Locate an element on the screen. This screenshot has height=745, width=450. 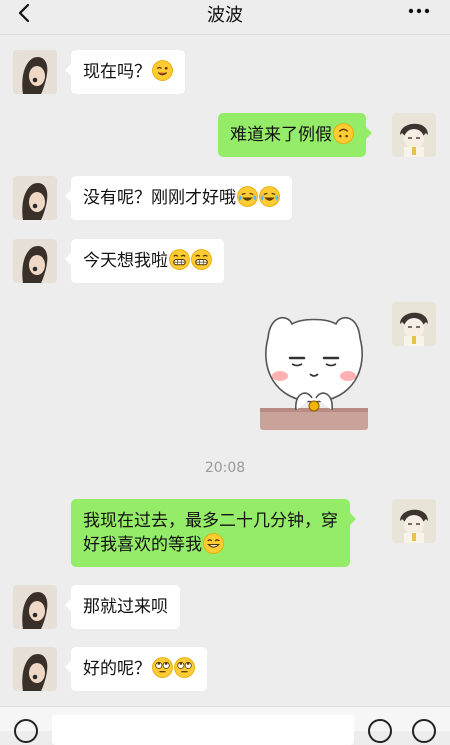
message-bubble: 好的呢？ is located at coordinates (136, 669).